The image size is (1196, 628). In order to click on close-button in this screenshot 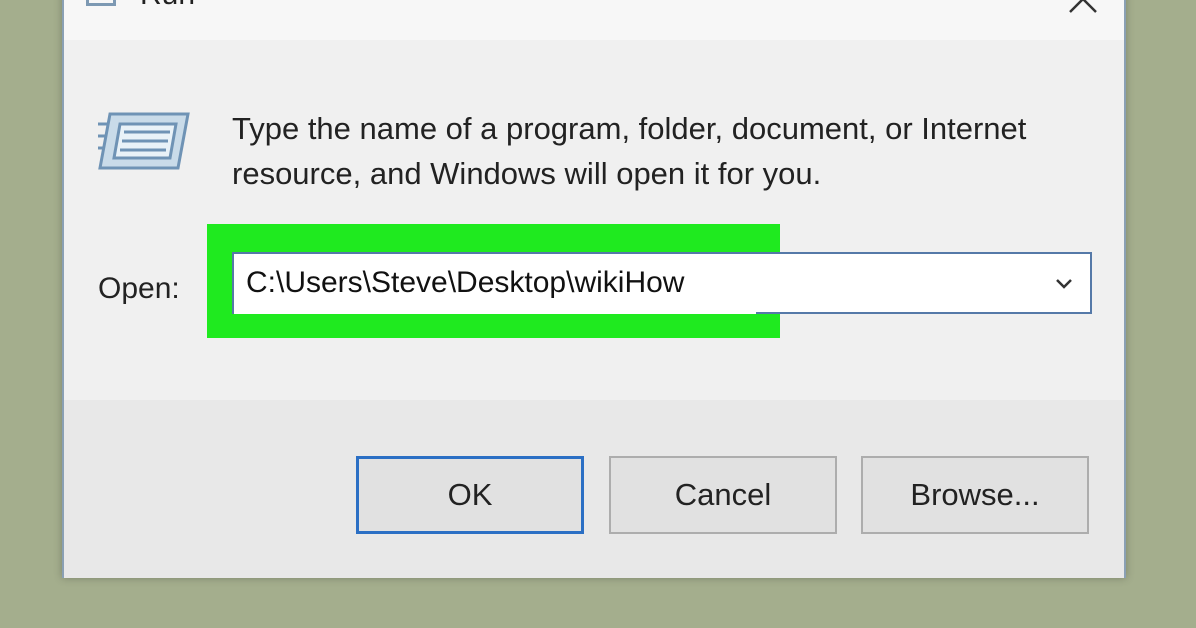, I will do `click(1082, 12)`.